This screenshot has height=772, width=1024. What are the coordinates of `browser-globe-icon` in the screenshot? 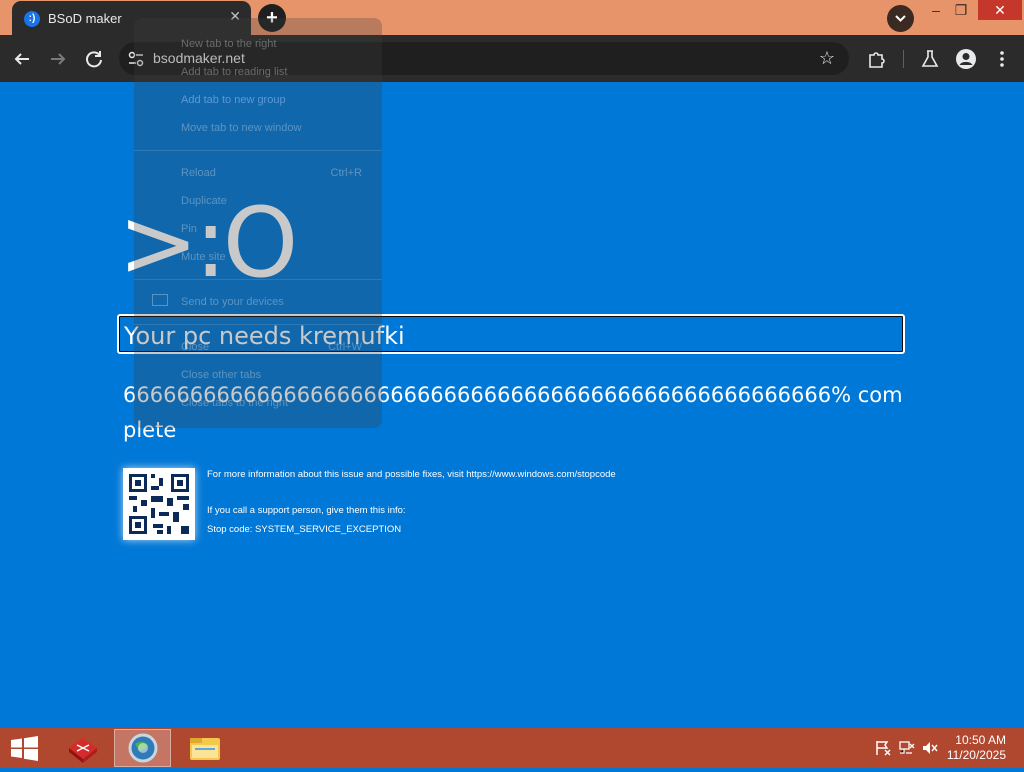 It's located at (143, 748).